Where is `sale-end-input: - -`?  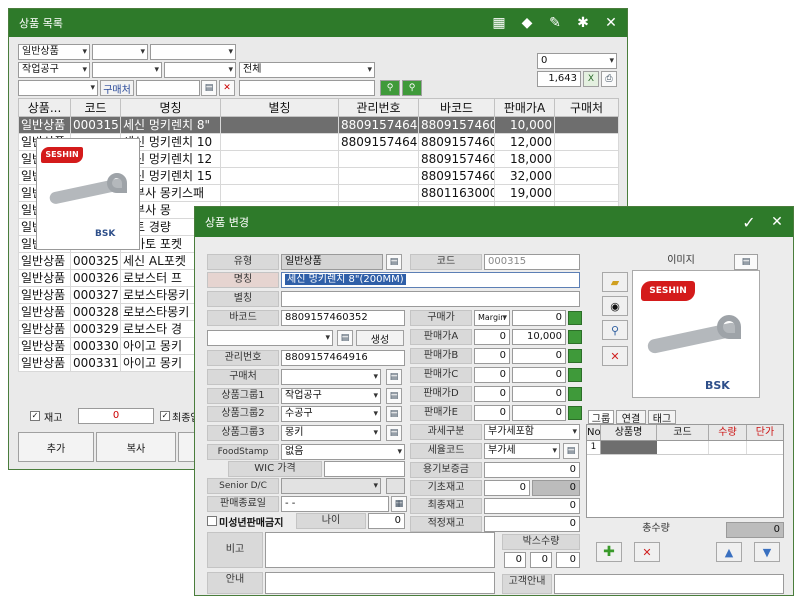 sale-end-input: - - is located at coordinates (335, 504).